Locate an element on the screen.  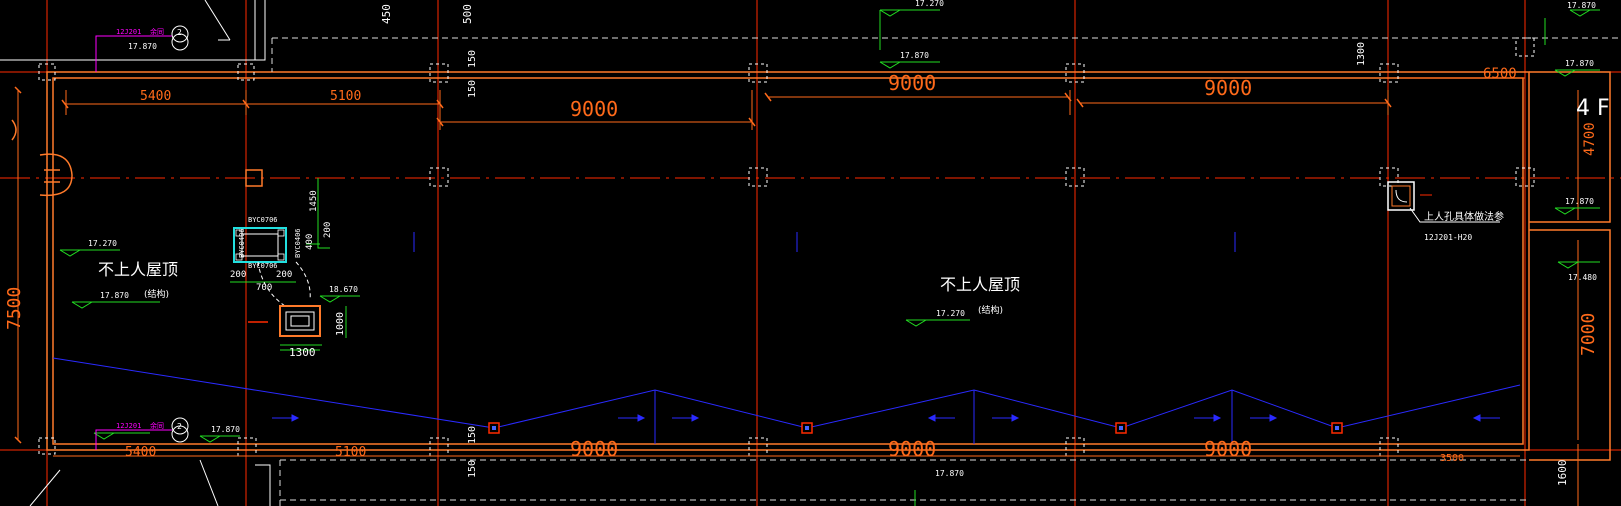
roof-hatch: 上人孔具体做法参 12J201-H20 is located at coordinates (1445, 211).